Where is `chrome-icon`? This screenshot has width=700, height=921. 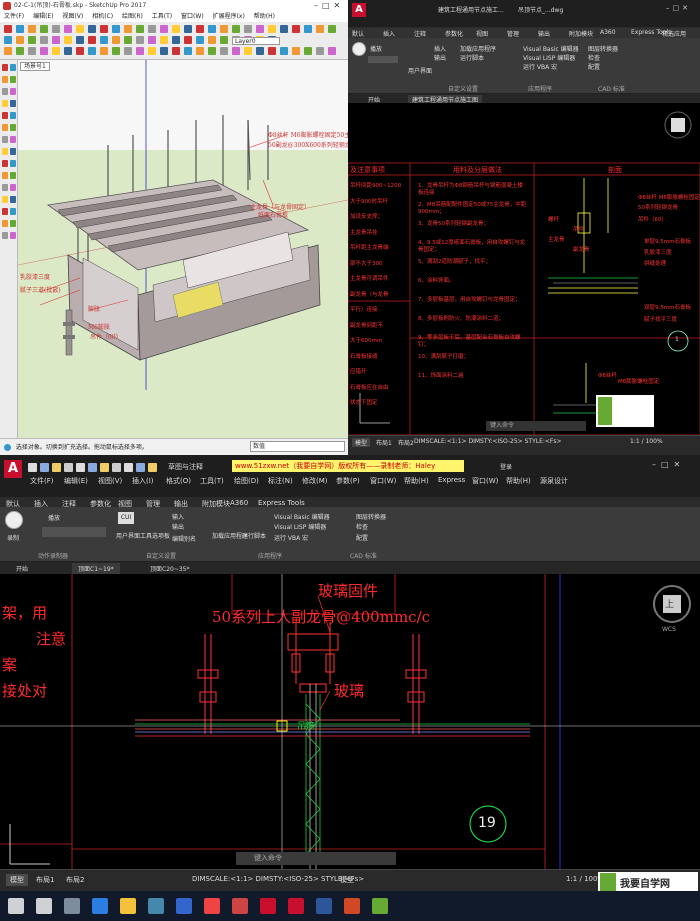 chrome-icon is located at coordinates (212, 906).